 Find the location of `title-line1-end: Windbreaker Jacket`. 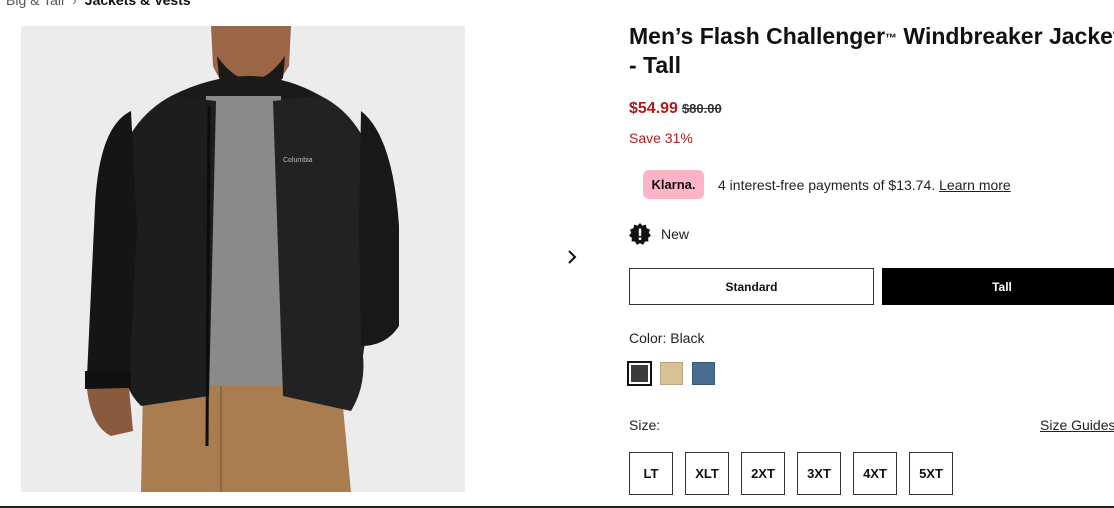

title-line1-end: Windbreaker Jacket is located at coordinates (1005, 36).